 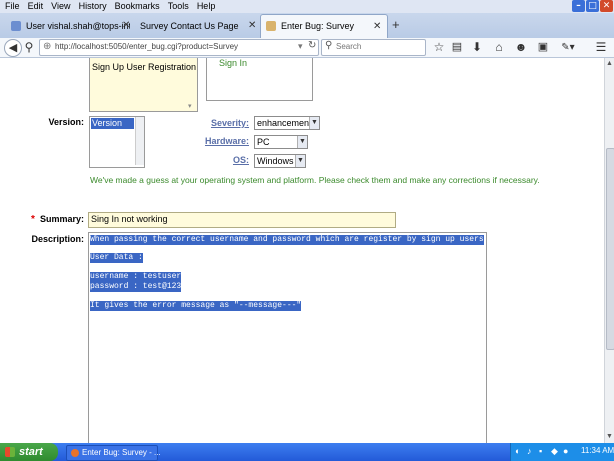 What do you see at coordinates (136, 287) in the screenshot?
I see `description-line: password : test@123` at bounding box center [136, 287].